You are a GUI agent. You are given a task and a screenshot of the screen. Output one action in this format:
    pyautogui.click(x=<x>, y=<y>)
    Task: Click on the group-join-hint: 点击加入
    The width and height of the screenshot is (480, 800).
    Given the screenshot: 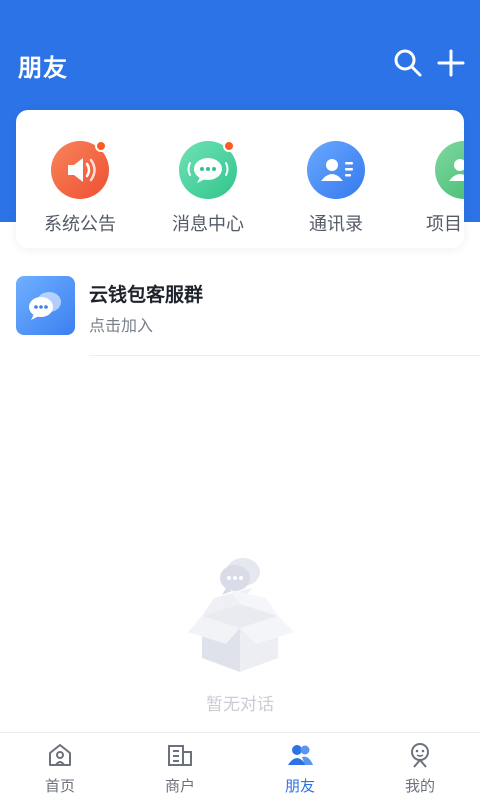 What is the action you would take?
    pyautogui.click(x=121, y=325)
    